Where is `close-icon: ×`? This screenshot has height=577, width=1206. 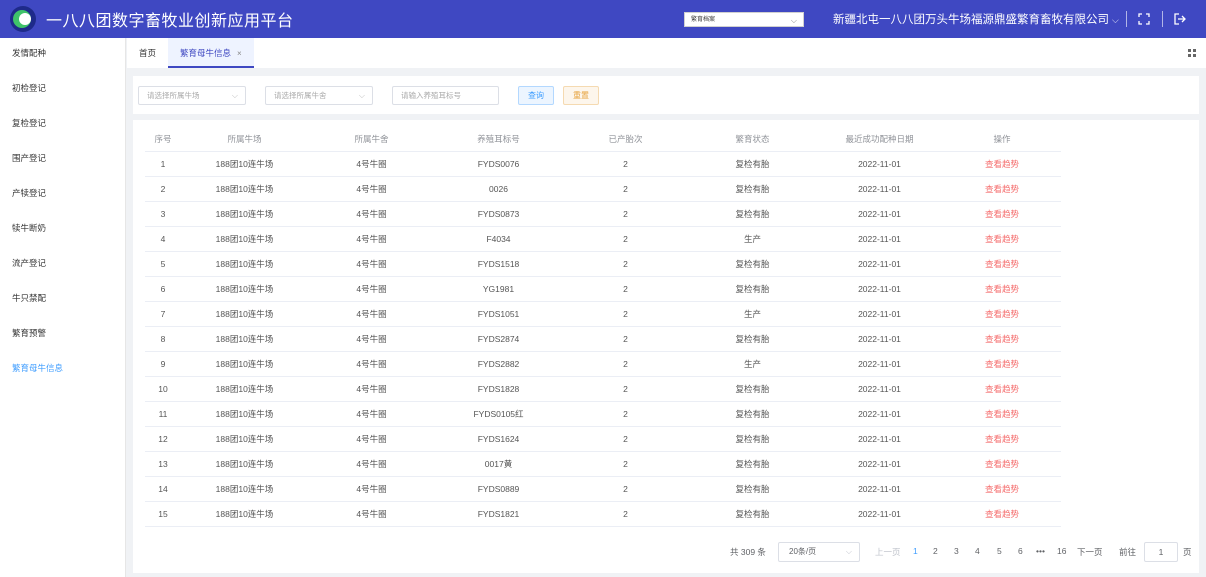 close-icon: × is located at coordinates (239, 53).